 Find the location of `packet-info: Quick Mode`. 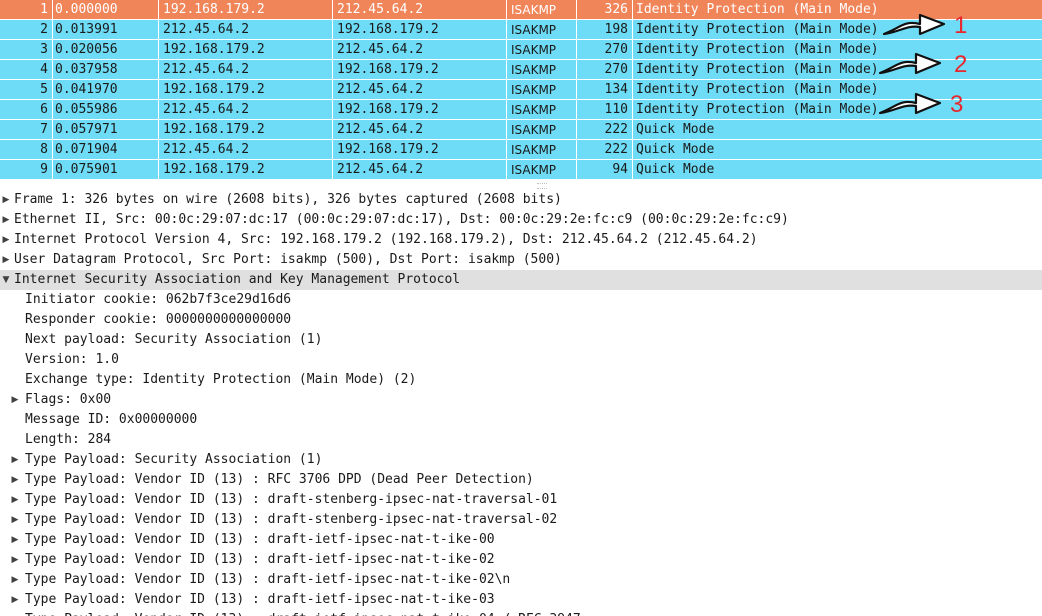

packet-info: Quick Mode is located at coordinates (837, 170).